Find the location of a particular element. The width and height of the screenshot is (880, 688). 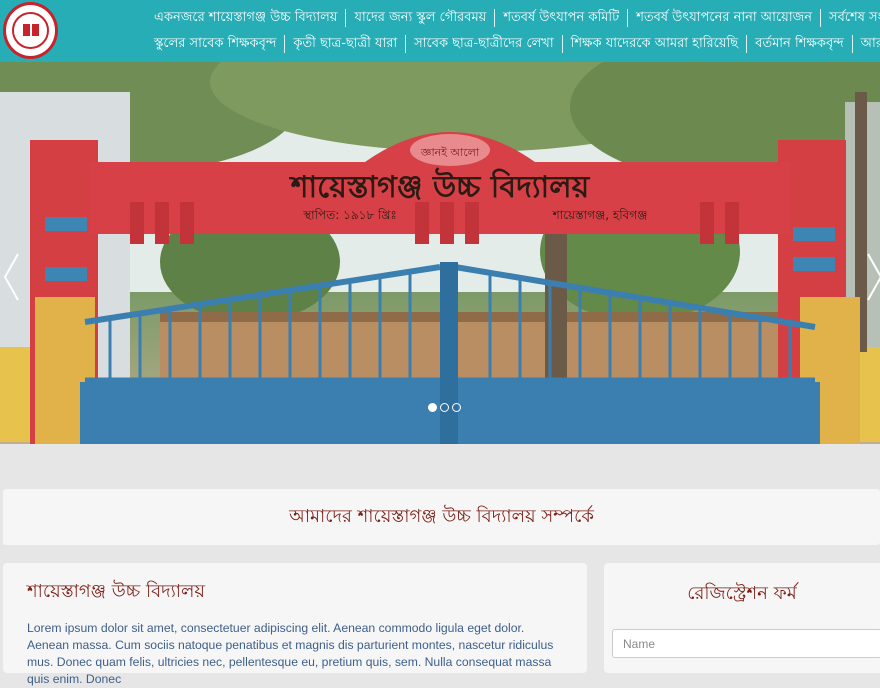

book-icon is located at coordinates (30, 30).